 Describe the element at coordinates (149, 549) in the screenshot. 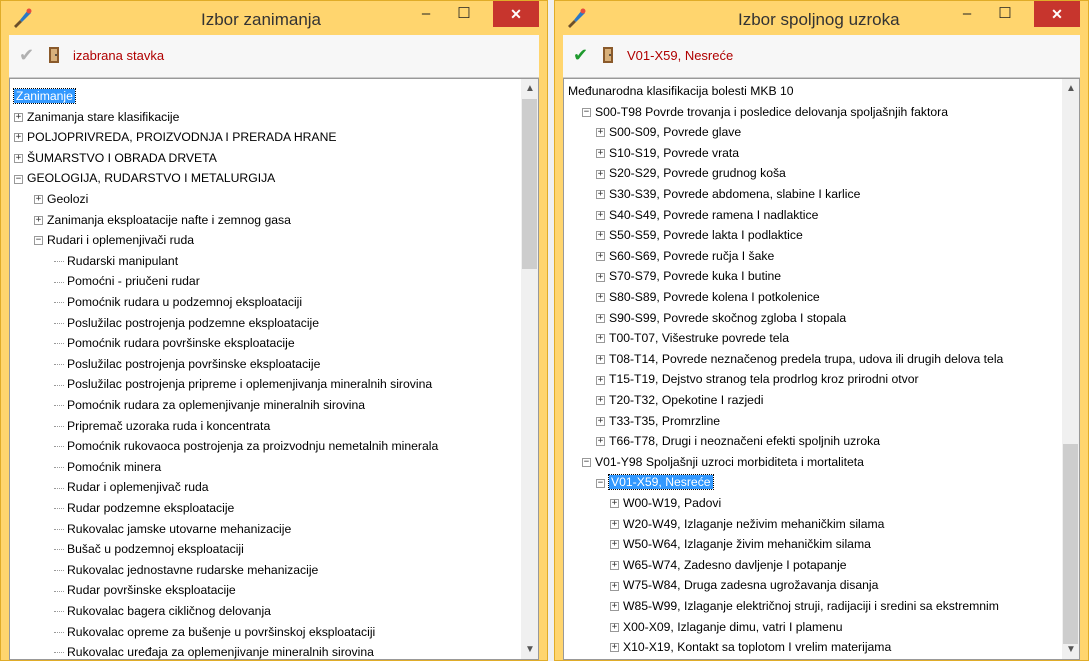

I see `tree-item: Bušač u podzemnoj eksploataciji` at that location.